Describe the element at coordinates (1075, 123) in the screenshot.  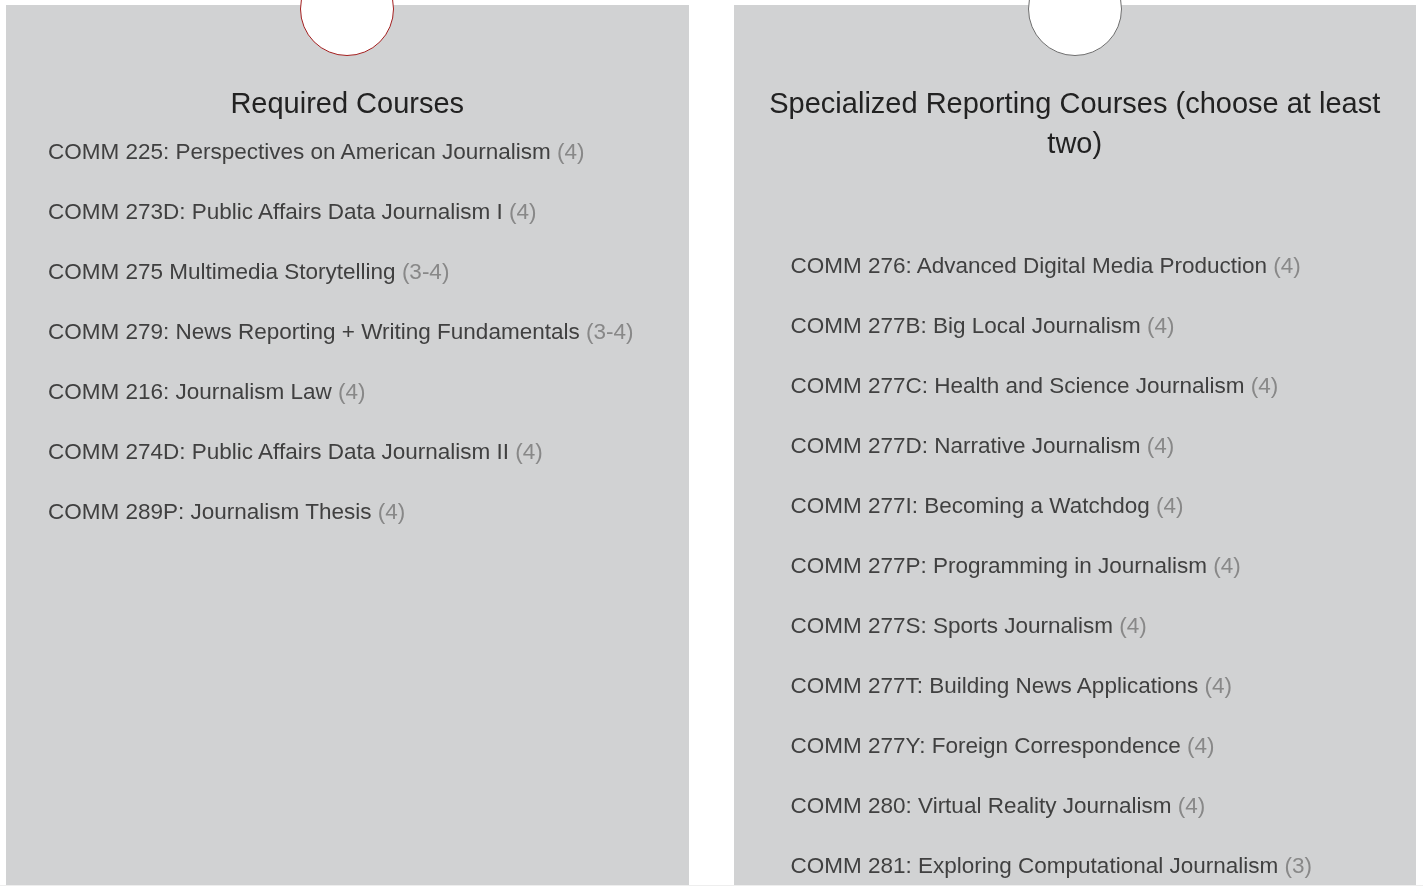
I see `section-title: Specialized Reporting Courses (choose at least two)` at that location.